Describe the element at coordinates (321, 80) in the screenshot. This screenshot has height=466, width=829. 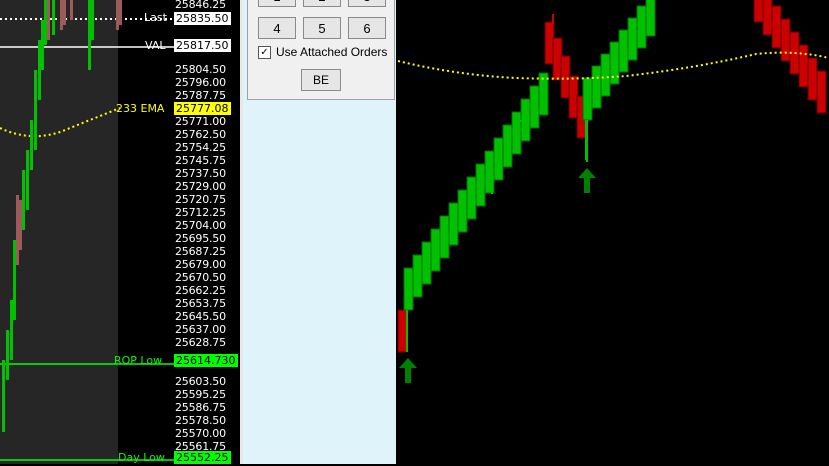
I see `break-even-button: BE` at that location.